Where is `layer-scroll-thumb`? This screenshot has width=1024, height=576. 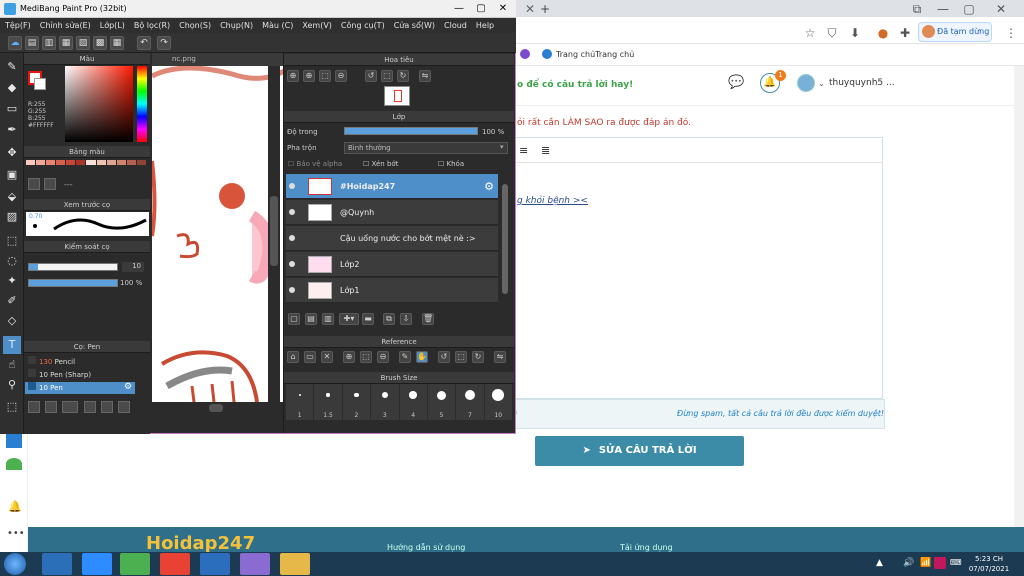 layer-scroll-thumb is located at coordinates (505, 239).